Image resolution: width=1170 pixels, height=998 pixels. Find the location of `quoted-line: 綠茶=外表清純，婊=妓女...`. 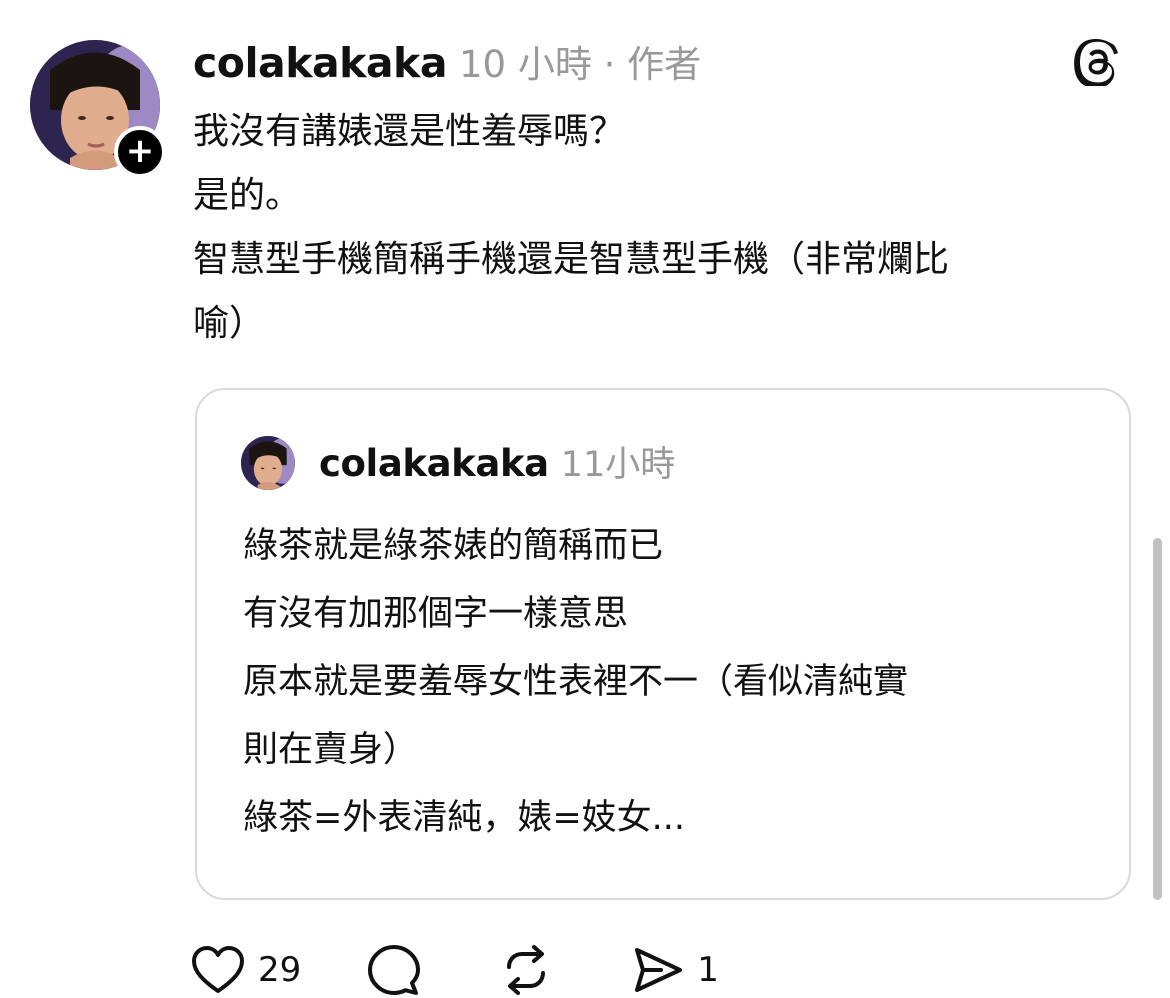

quoted-line: 綠茶=外表清純，婊=妓女... is located at coordinates (464, 818).